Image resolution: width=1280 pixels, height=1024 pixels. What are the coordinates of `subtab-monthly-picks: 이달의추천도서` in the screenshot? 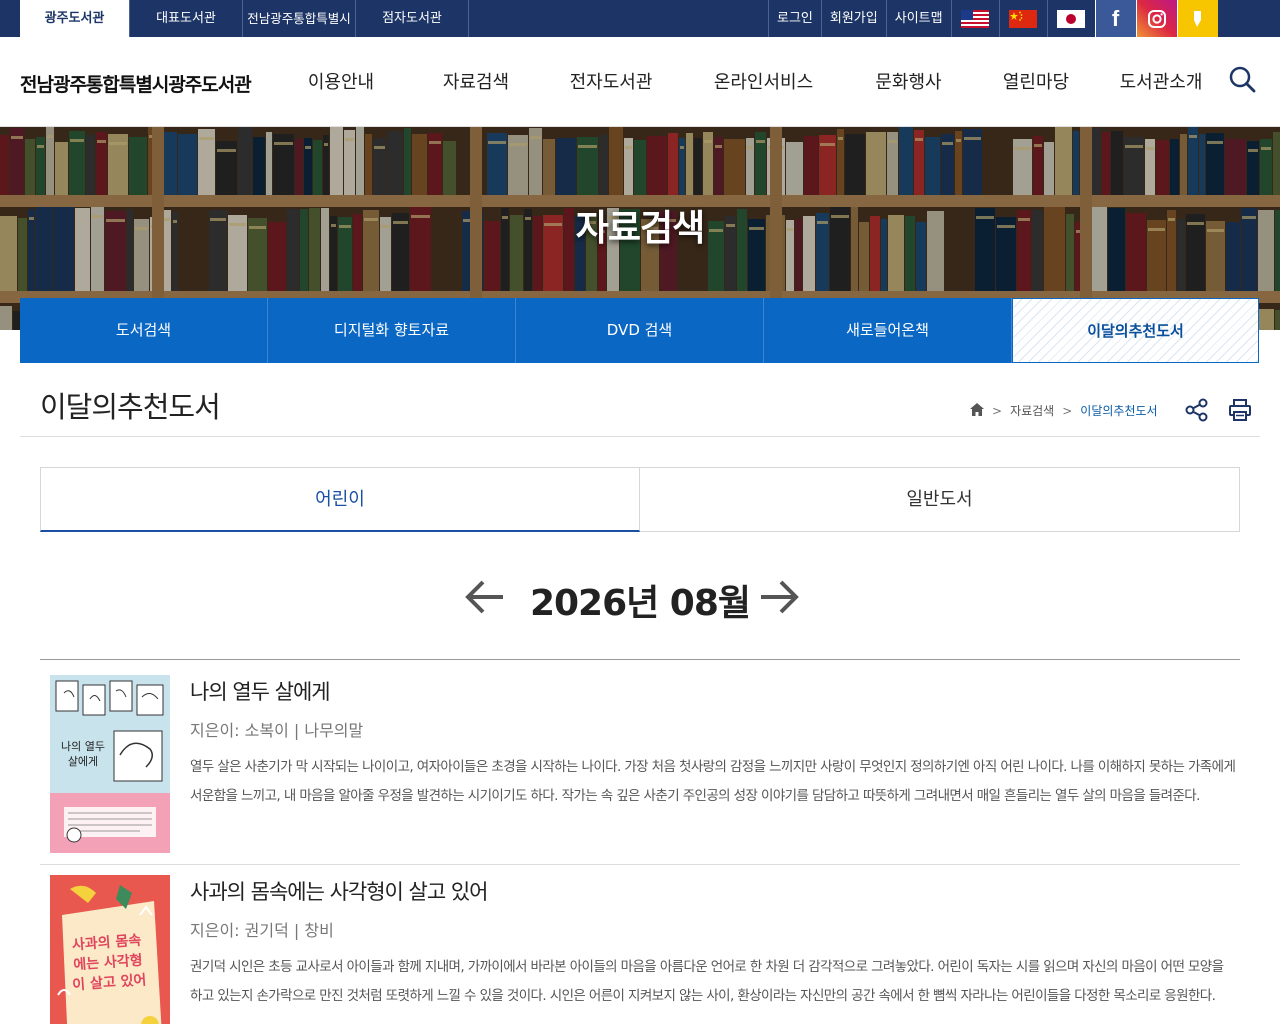 It's located at (1135, 330).